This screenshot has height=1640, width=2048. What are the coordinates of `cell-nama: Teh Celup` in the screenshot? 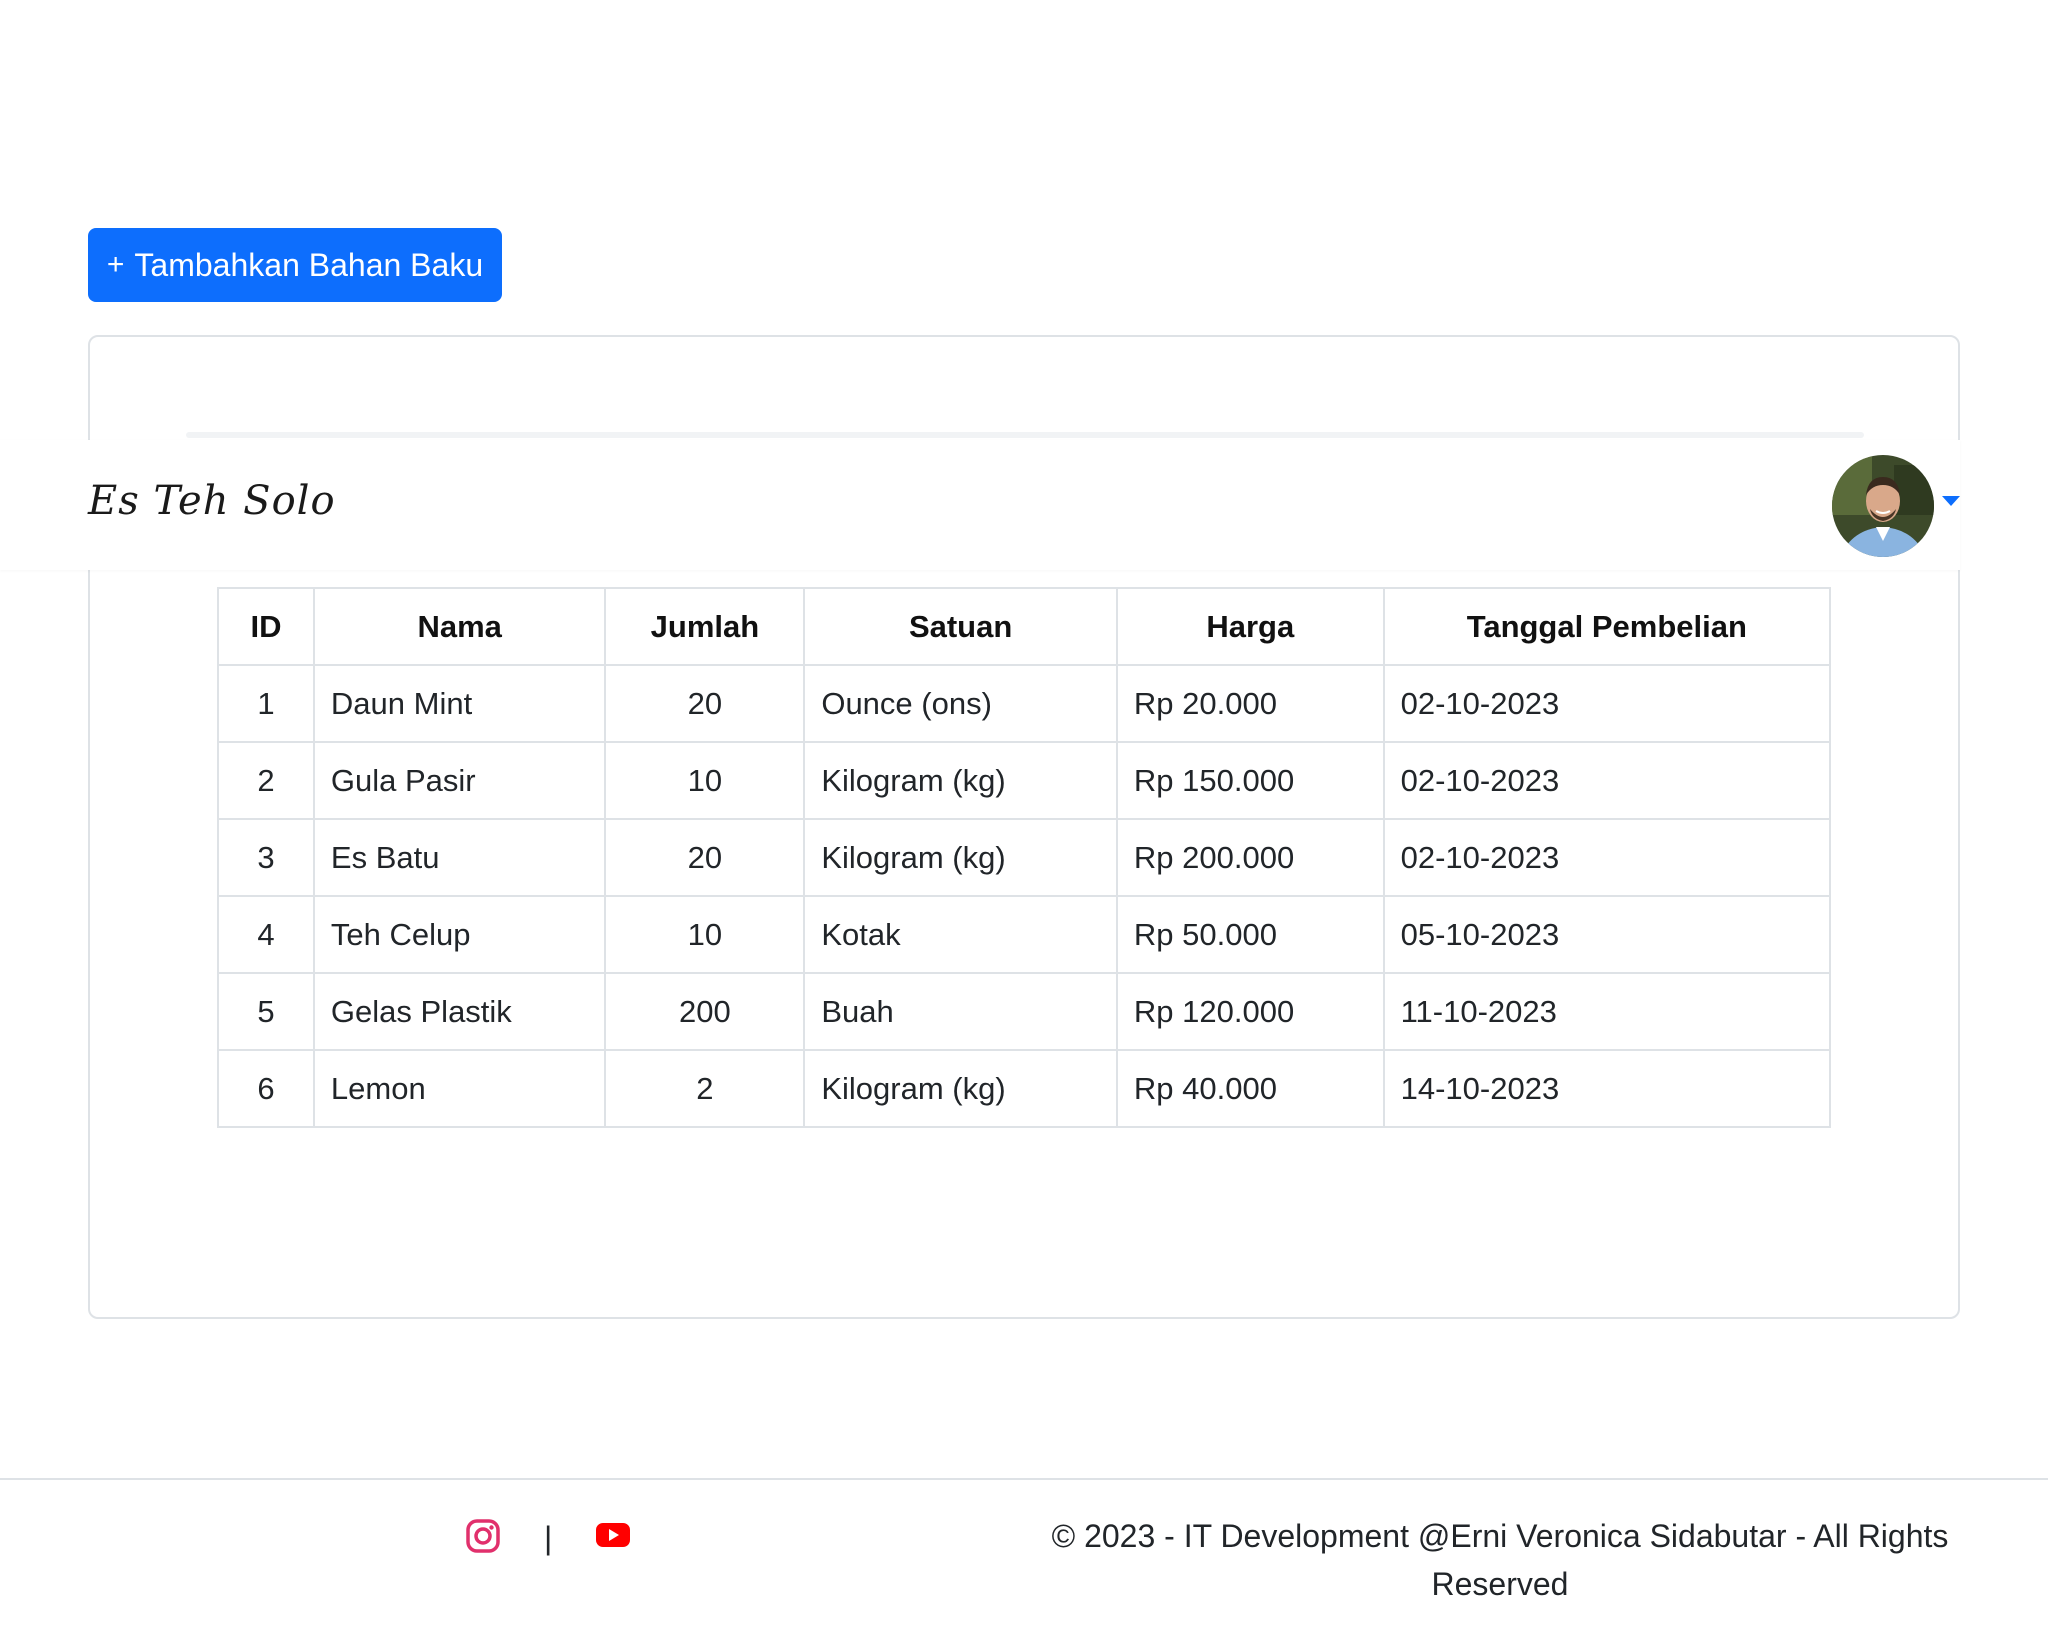 It's located at (459, 934).